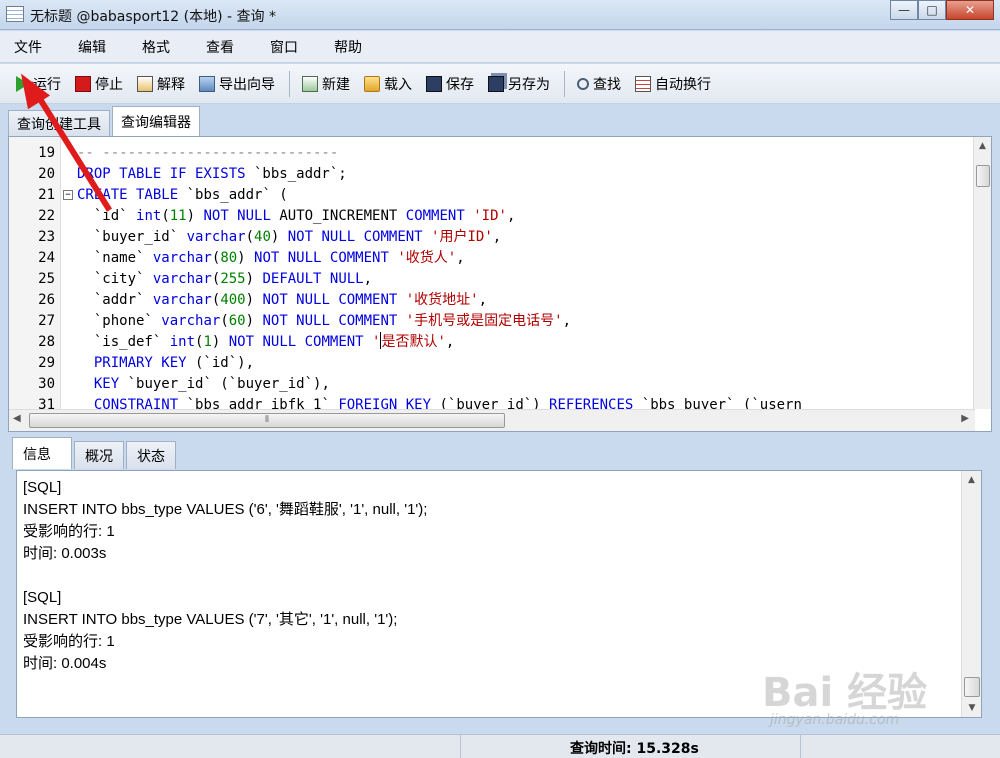  I want to click on code-token: NOT NULL, so click(237, 216).